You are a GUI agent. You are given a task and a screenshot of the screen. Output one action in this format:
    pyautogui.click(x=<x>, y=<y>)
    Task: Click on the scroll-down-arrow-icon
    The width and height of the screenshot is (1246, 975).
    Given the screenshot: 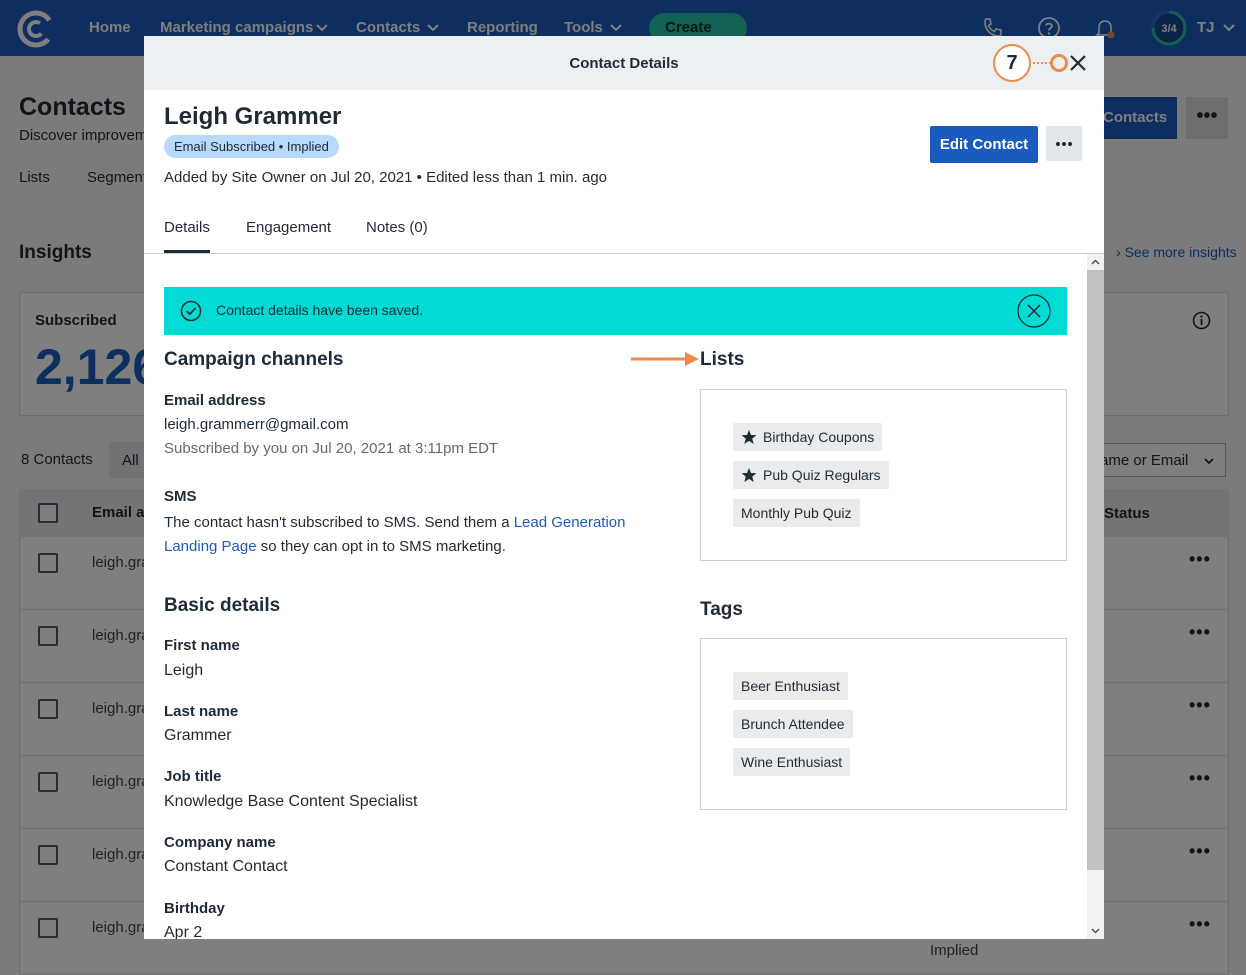 What is the action you would take?
    pyautogui.click(x=1095, y=930)
    